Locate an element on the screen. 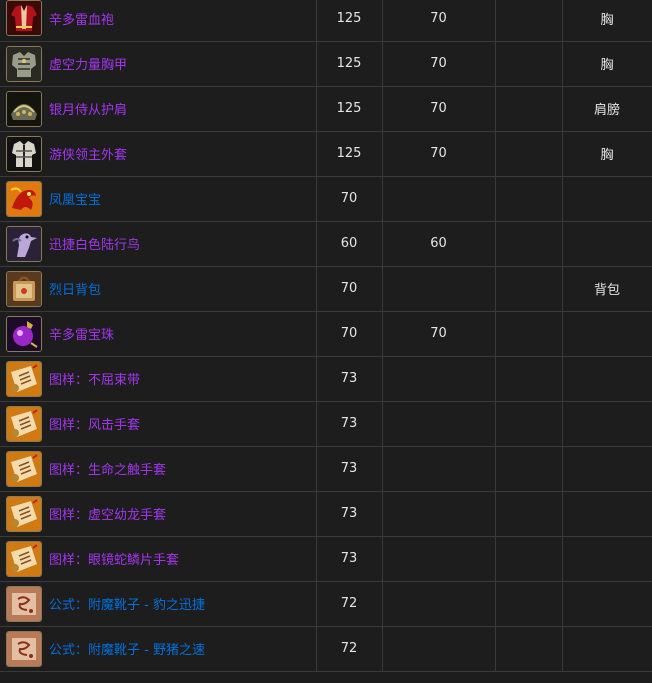 The width and height of the screenshot is (652, 683). item-level-cell: 60 is located at coordinates (349, 244).